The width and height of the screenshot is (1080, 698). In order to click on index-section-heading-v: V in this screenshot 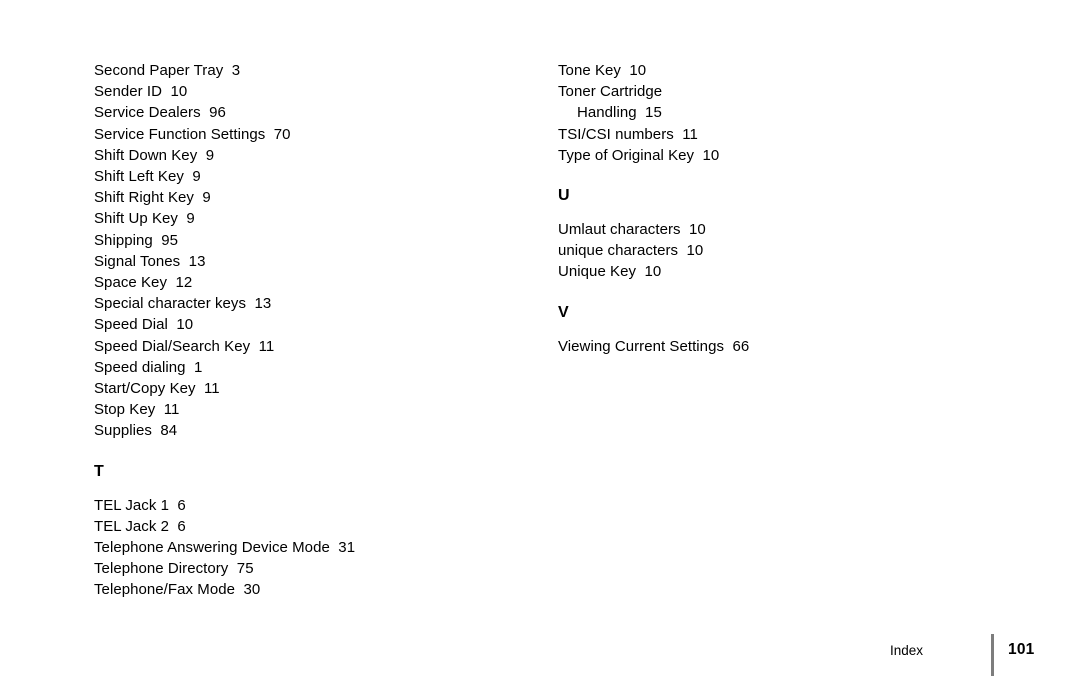, I will do `click(563, 312)`.